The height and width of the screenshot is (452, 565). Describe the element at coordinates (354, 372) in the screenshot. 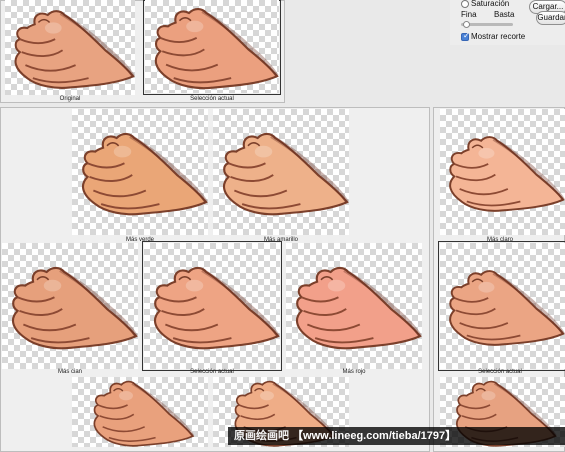

I see `more-red-caption: Más rojo` at that location.